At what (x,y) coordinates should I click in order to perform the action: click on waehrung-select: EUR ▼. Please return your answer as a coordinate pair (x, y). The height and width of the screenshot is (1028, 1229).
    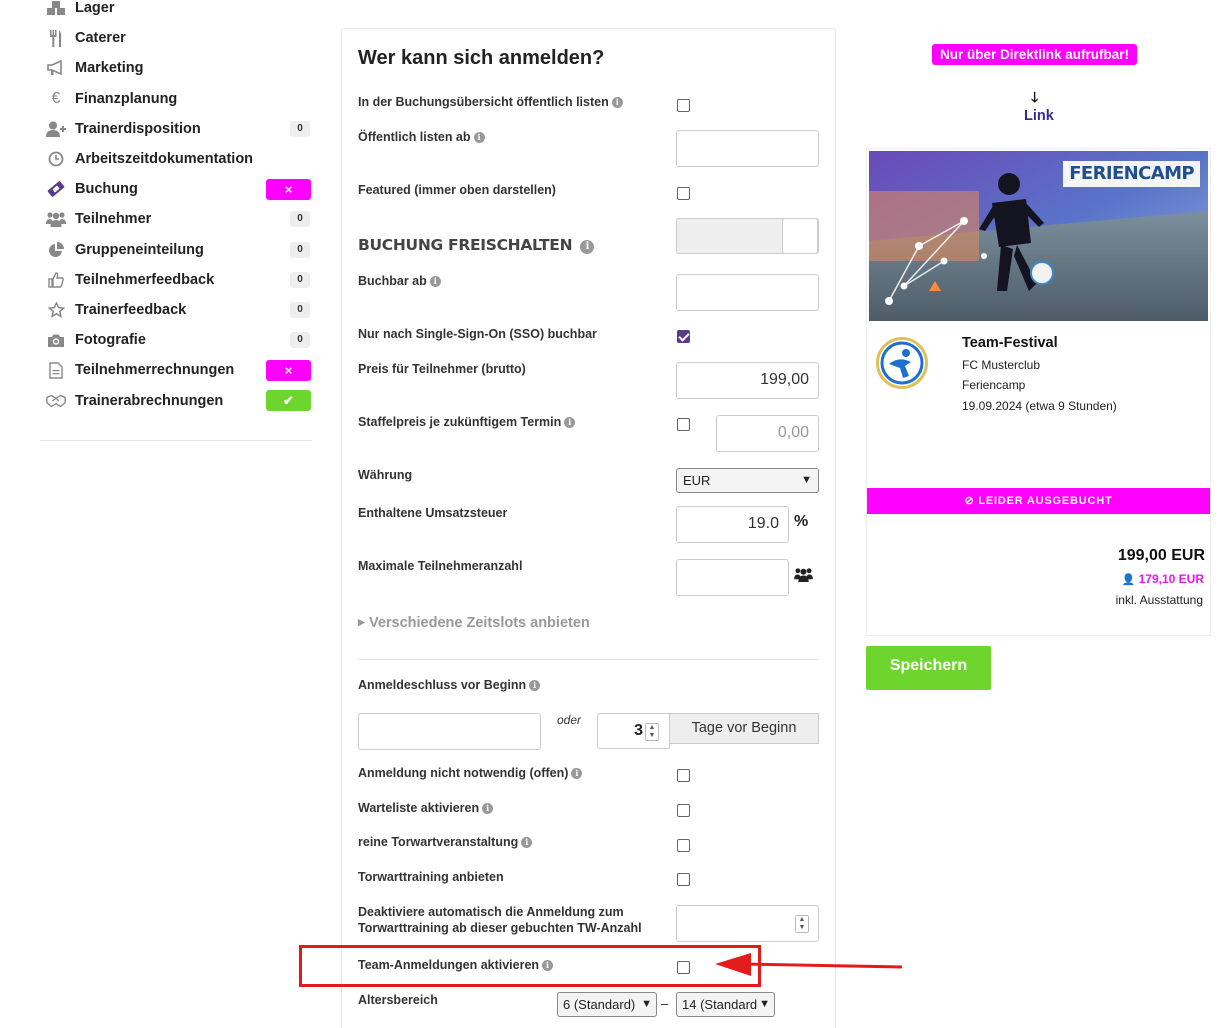
    Looking at the image, I should click on (747, 480).